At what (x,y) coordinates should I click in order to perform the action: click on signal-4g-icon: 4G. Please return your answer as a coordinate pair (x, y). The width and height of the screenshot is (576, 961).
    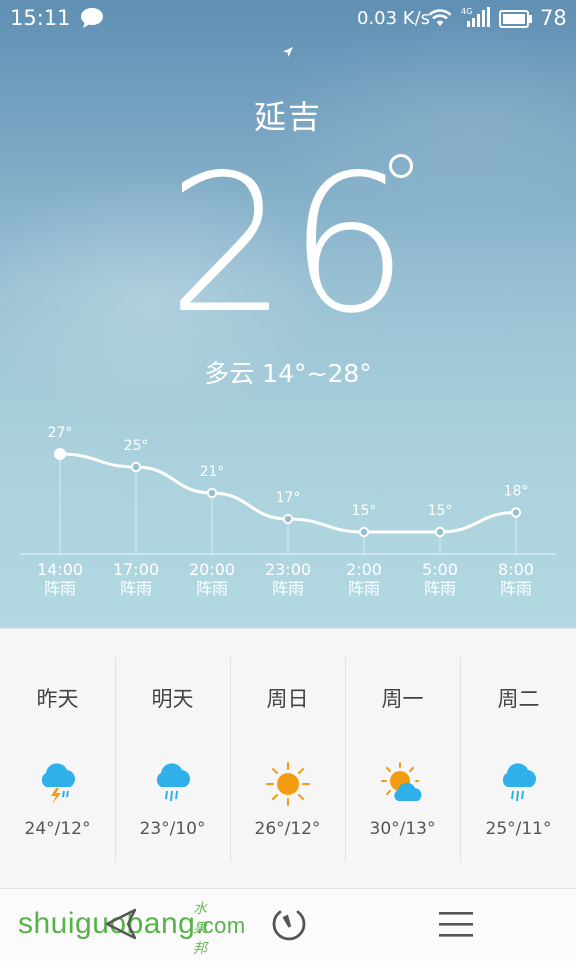
    Looking at the image, I should click on (475, 17).